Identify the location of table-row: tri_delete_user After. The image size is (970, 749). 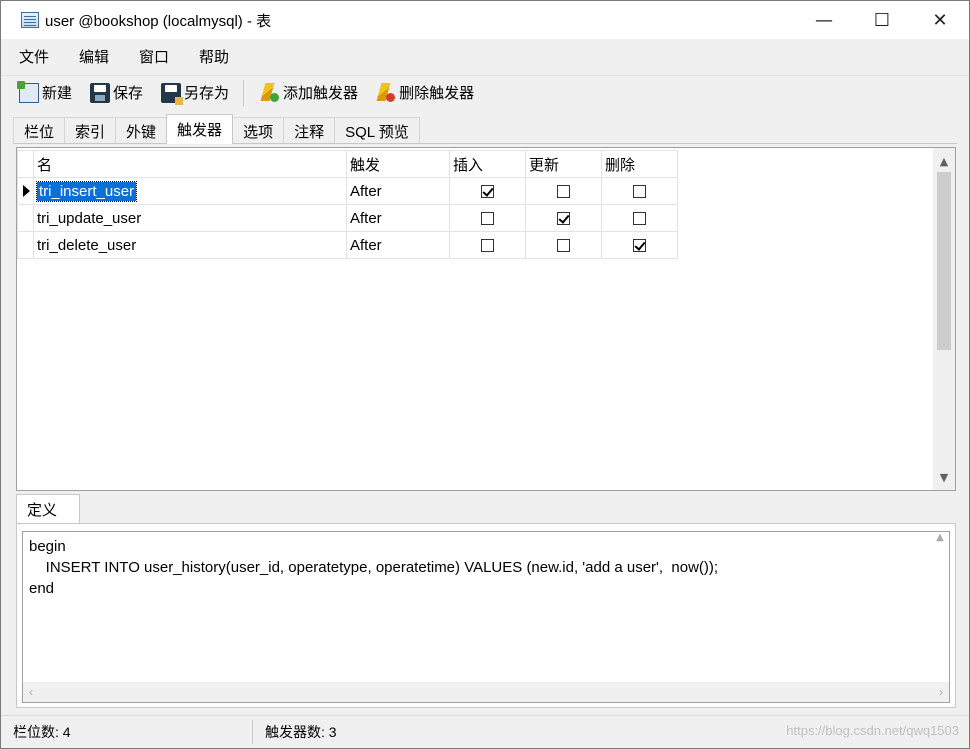
(347, 245).